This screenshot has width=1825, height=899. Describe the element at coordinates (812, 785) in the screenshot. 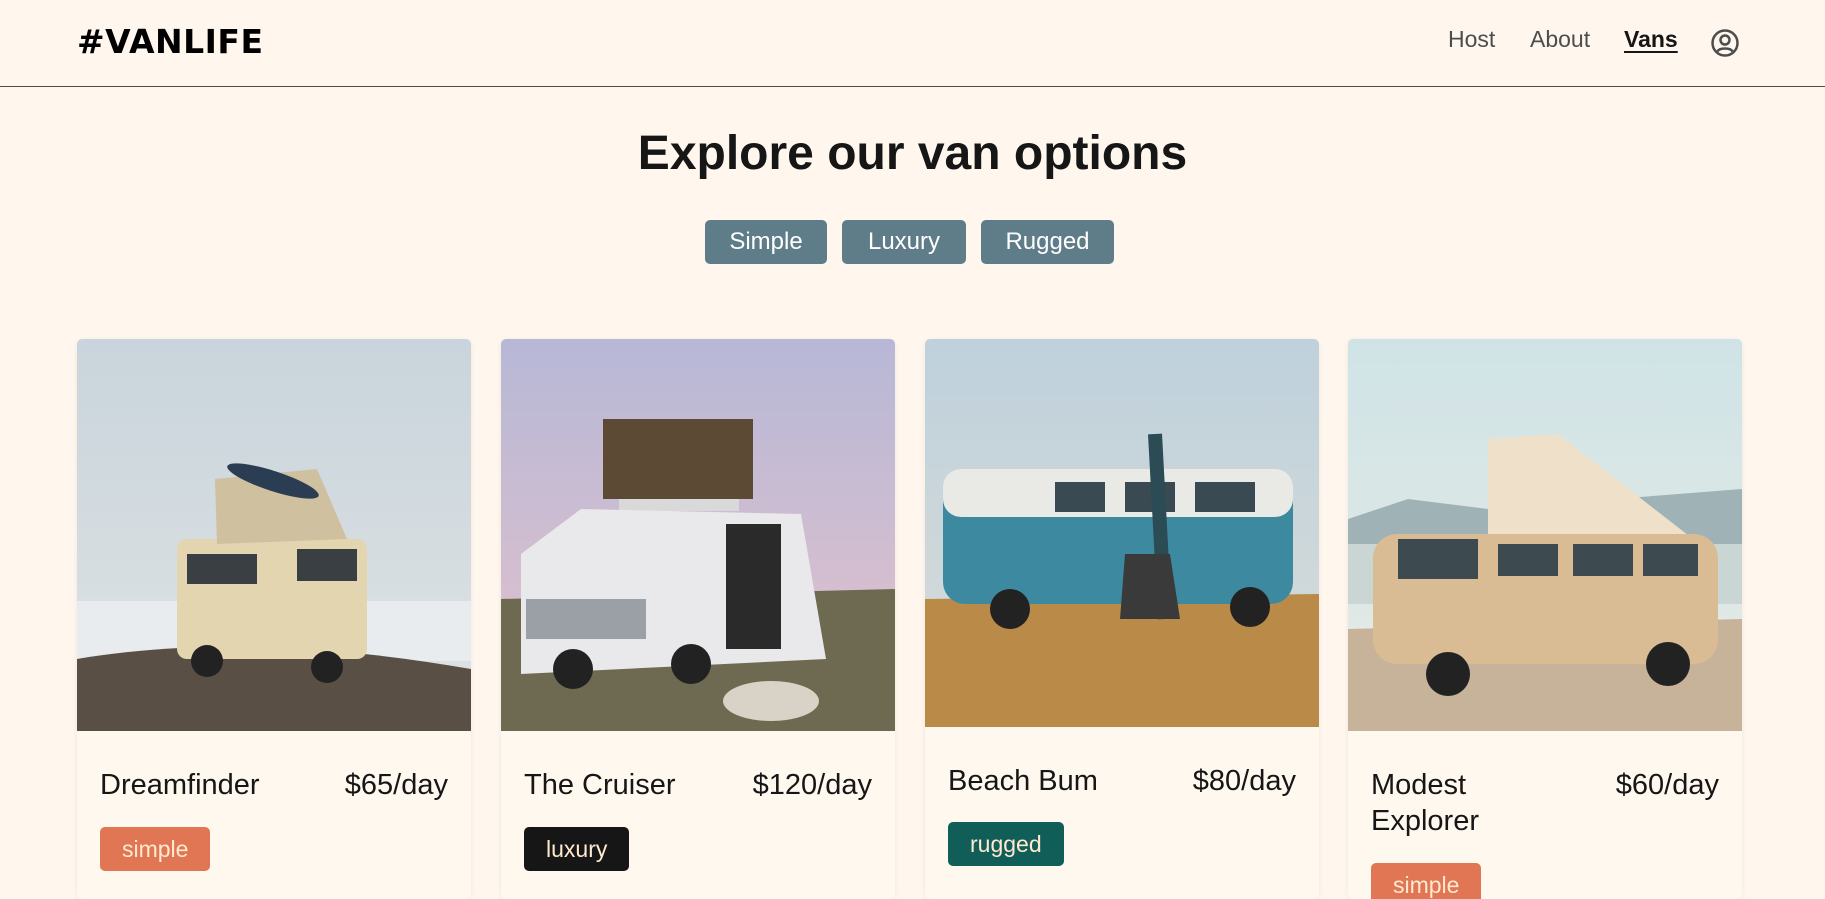

I see `van-price: $120/day` at that location.